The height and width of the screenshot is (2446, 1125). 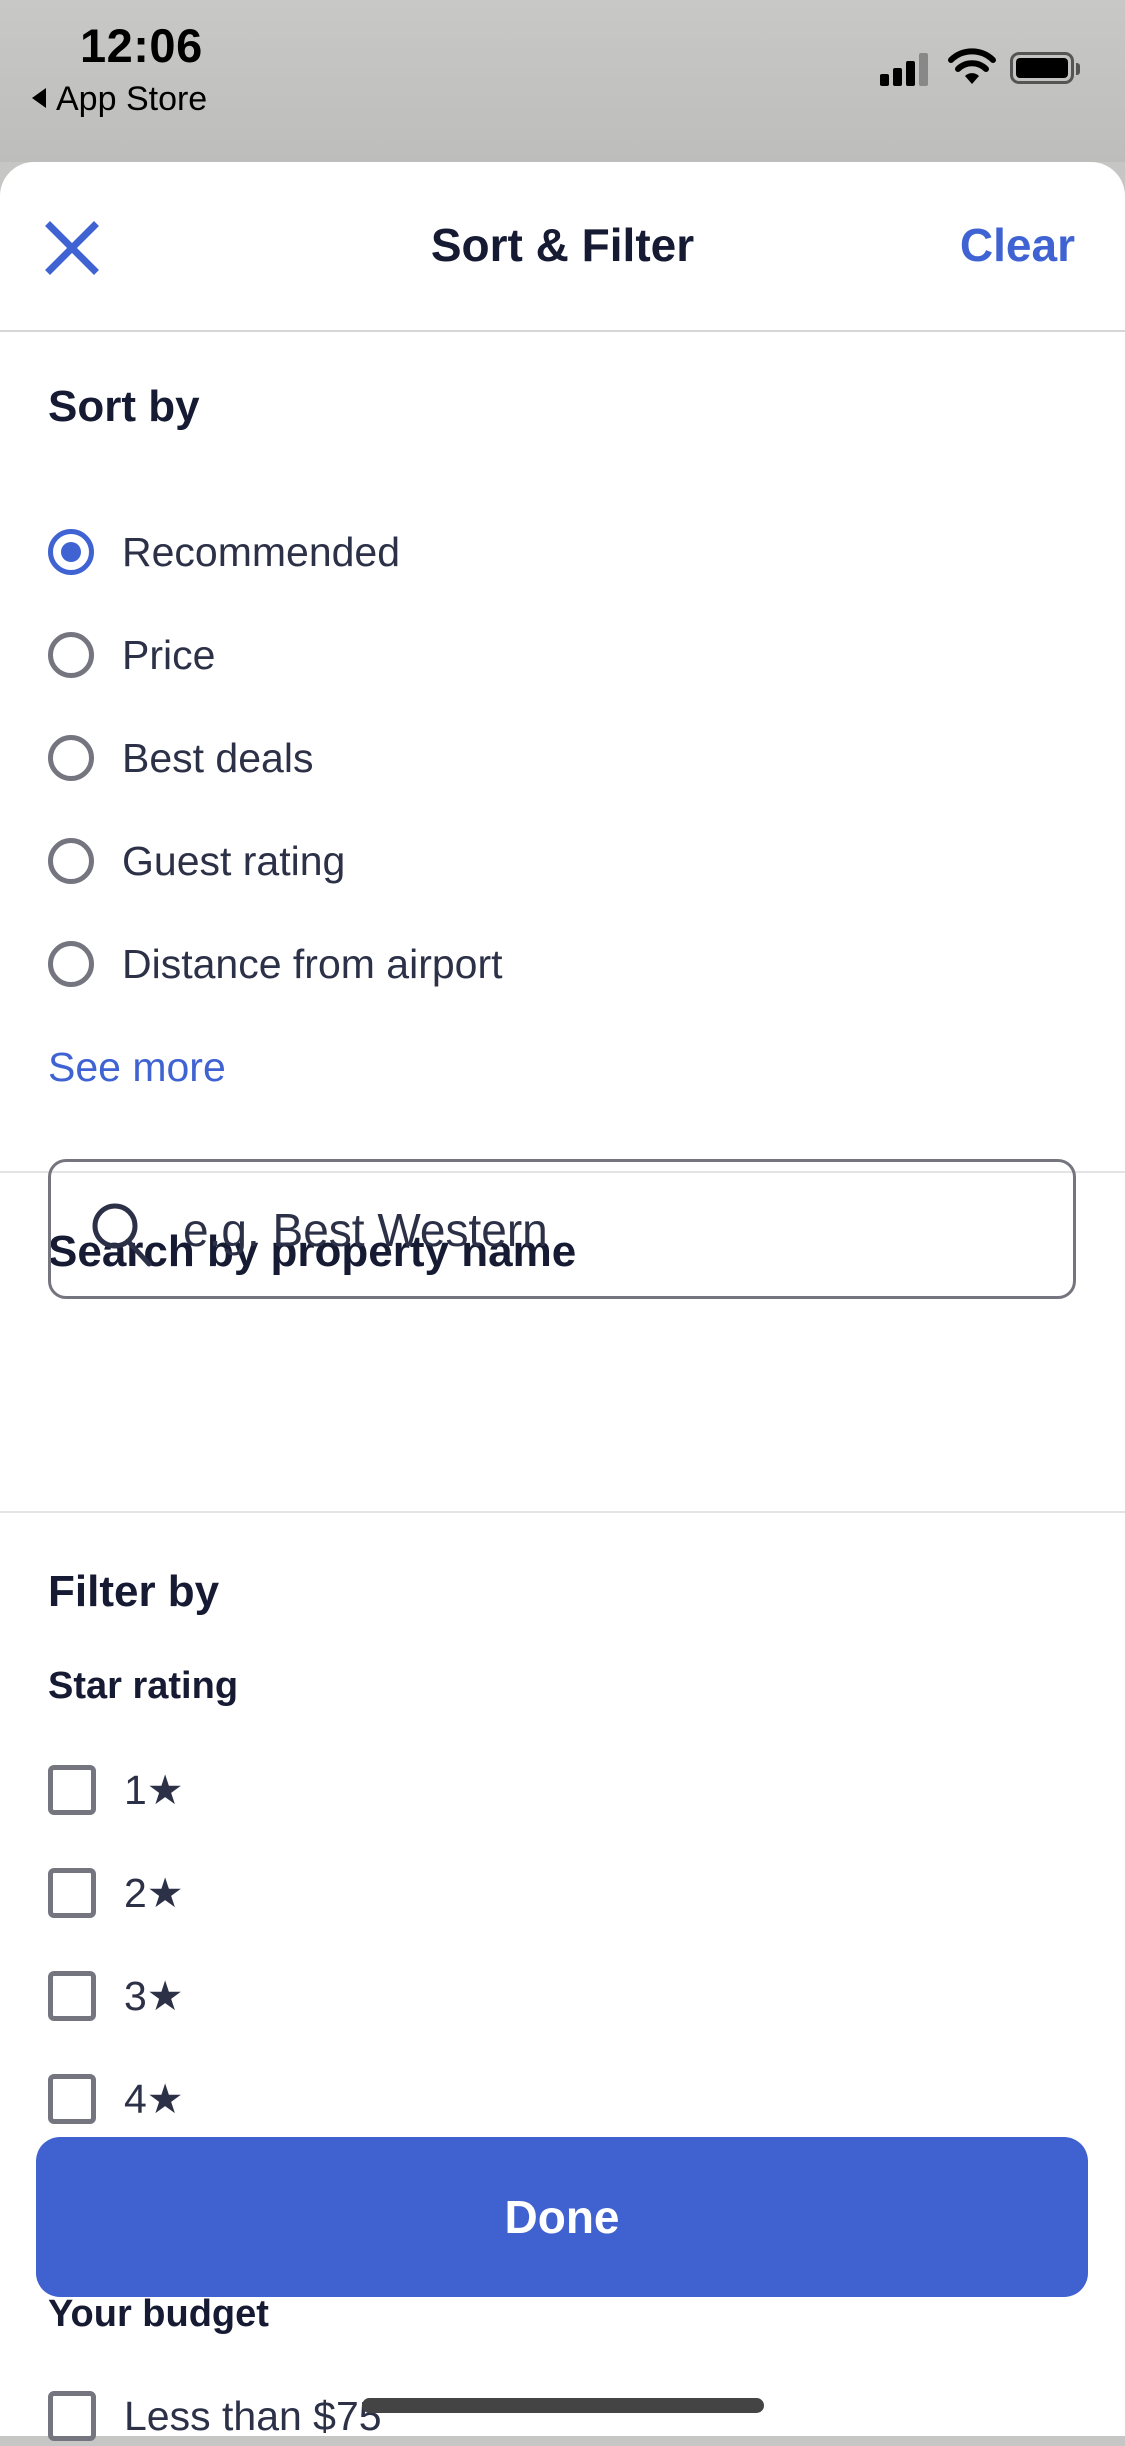 I want to click on property-search-field, so click(x=562, y=1229).